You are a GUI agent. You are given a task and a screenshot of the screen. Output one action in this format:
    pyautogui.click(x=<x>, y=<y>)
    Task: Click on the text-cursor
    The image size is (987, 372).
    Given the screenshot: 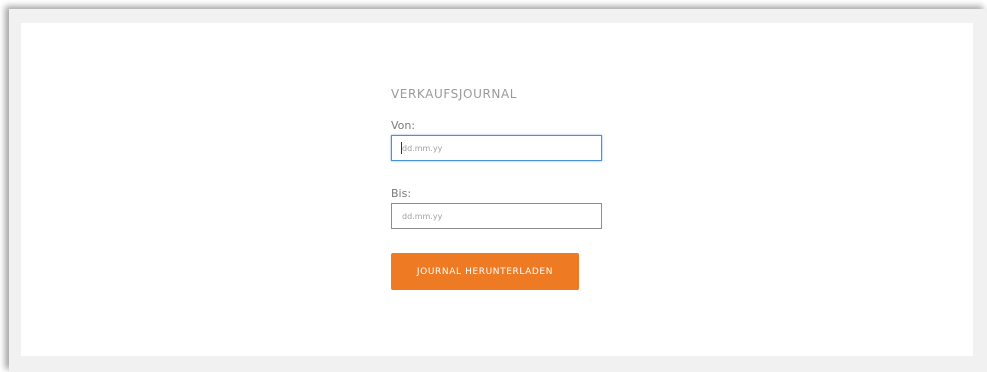 What is the action you would take?
    pyautogui.click(x=401, y=148)
    